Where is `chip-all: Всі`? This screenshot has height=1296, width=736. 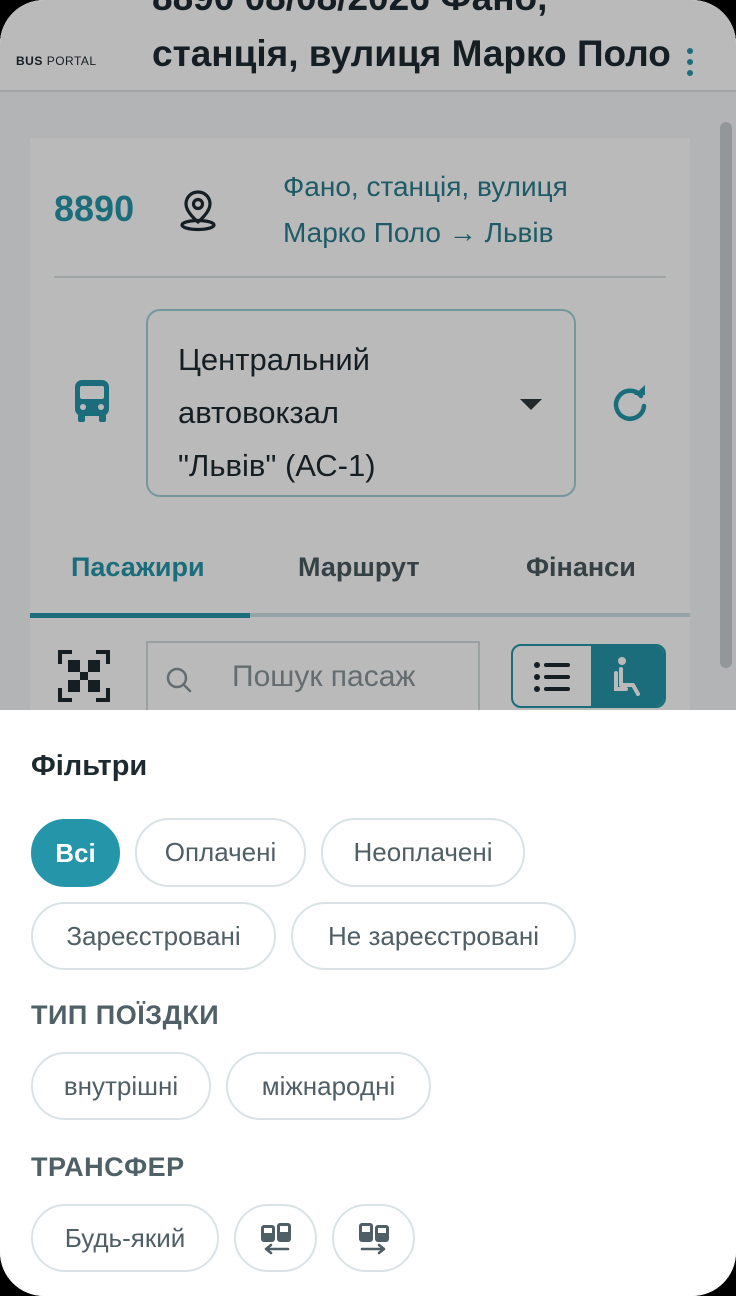
chip-all: Всі is located at coordinates (75, 853).